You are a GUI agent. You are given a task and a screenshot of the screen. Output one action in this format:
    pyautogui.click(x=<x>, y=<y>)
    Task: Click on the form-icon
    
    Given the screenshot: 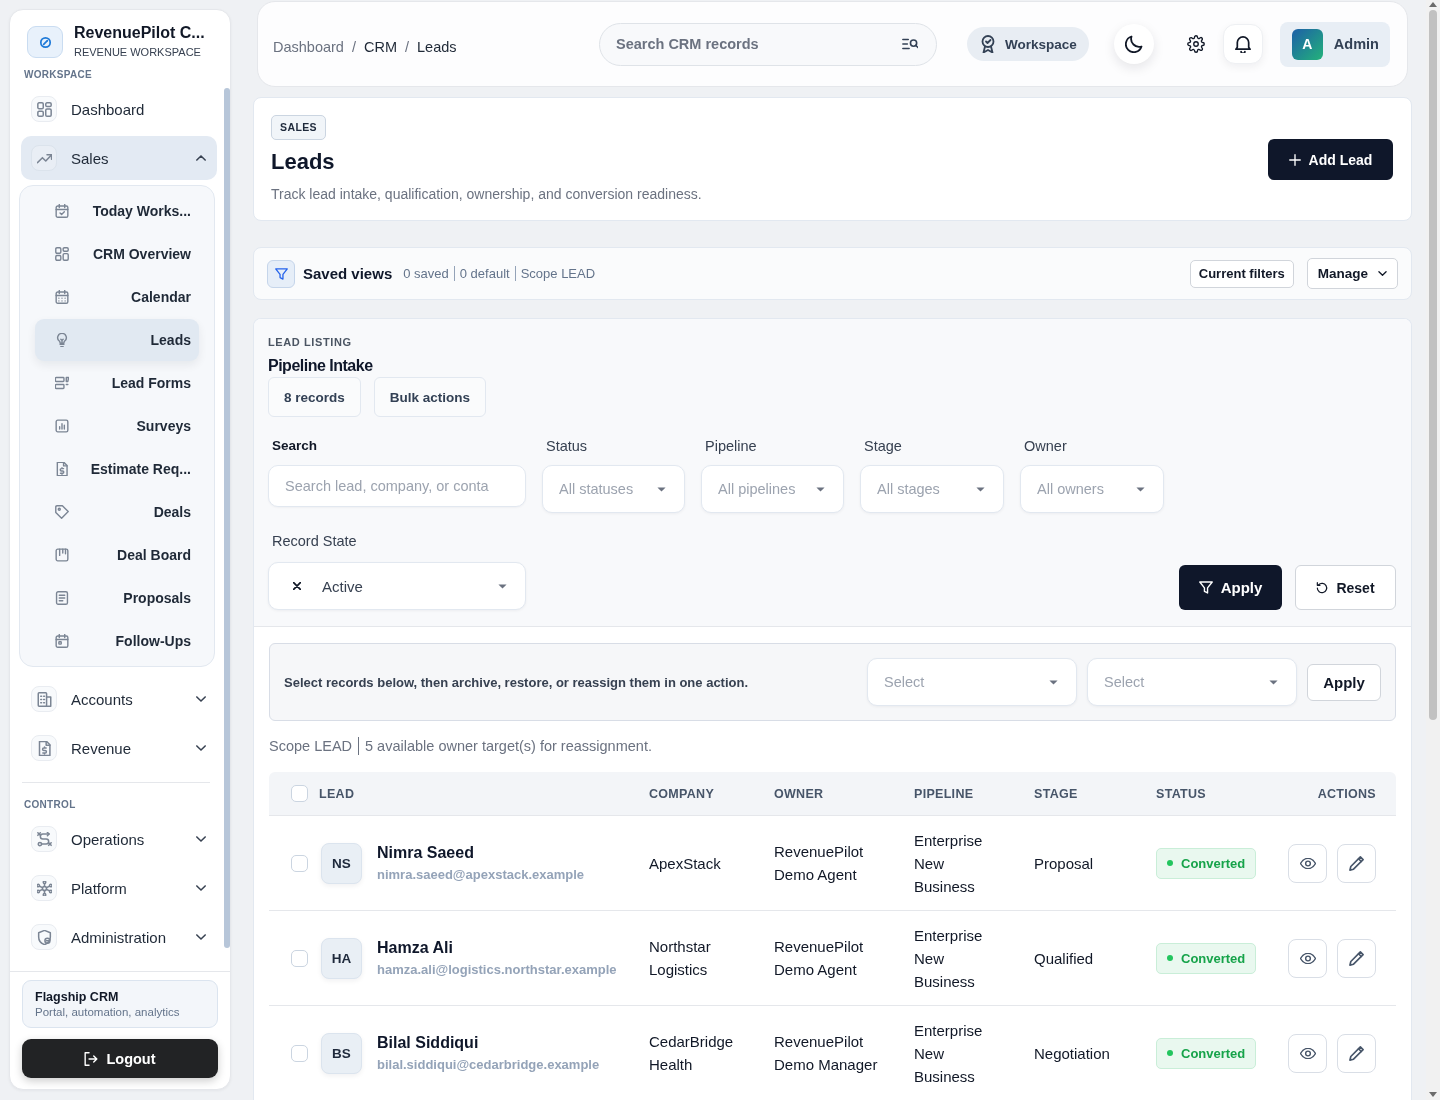 What is the action you would take?
    pyautogui.click(x=62, y=383)
    